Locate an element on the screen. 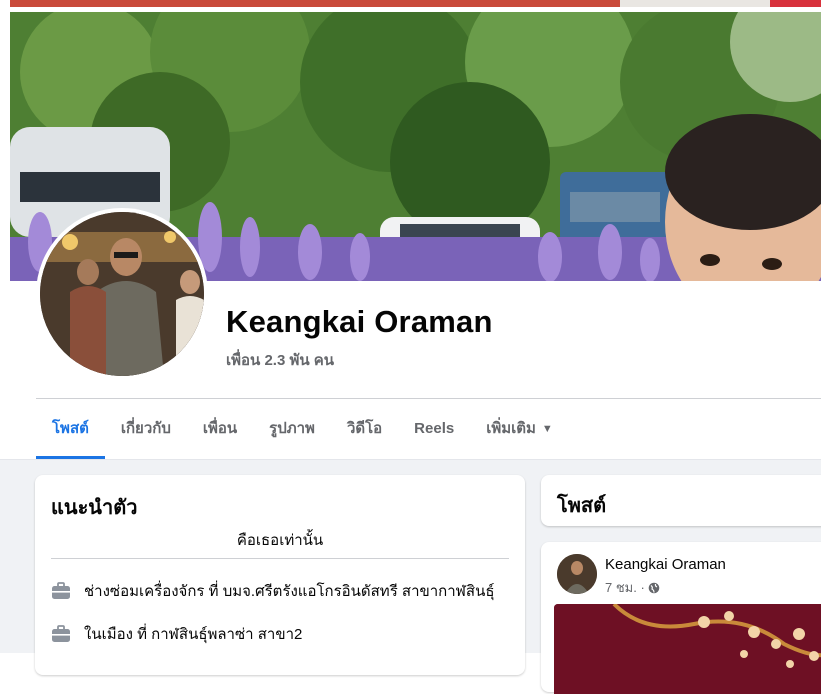  tab-more: เพิ่มเติม ▼ is located at coordinates (519, 429).